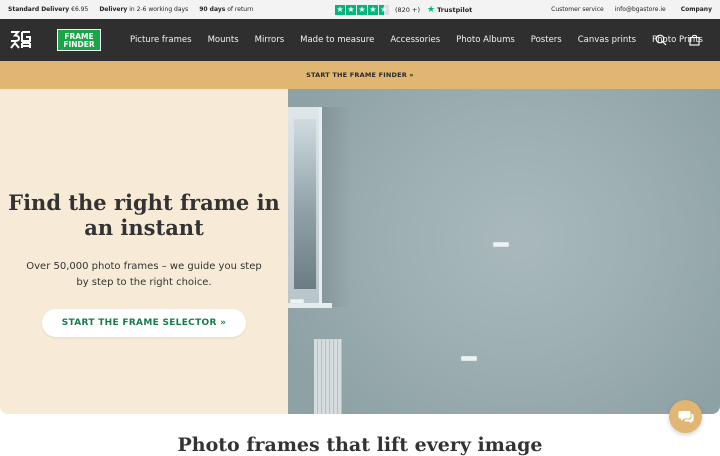 Image resolution: width=720 pixels, height=456 pixels. What do you see at coordinates (407, 9) in the screenshot?
I see `rating-count: (820 +)` at bounding box center [407, 9].